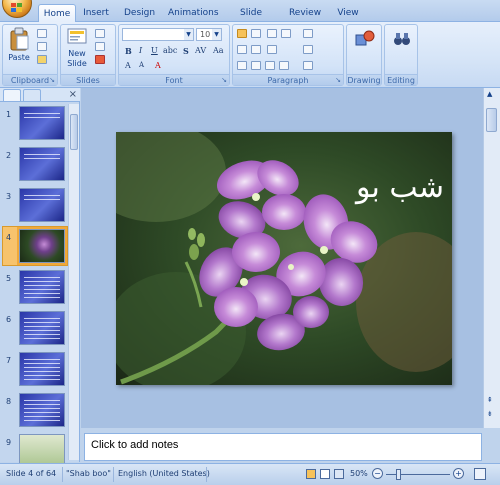  What do you see at coordinates (305, 13) in the screenshot?
I see `tab-review: Review` at bounding box center [305, 13].